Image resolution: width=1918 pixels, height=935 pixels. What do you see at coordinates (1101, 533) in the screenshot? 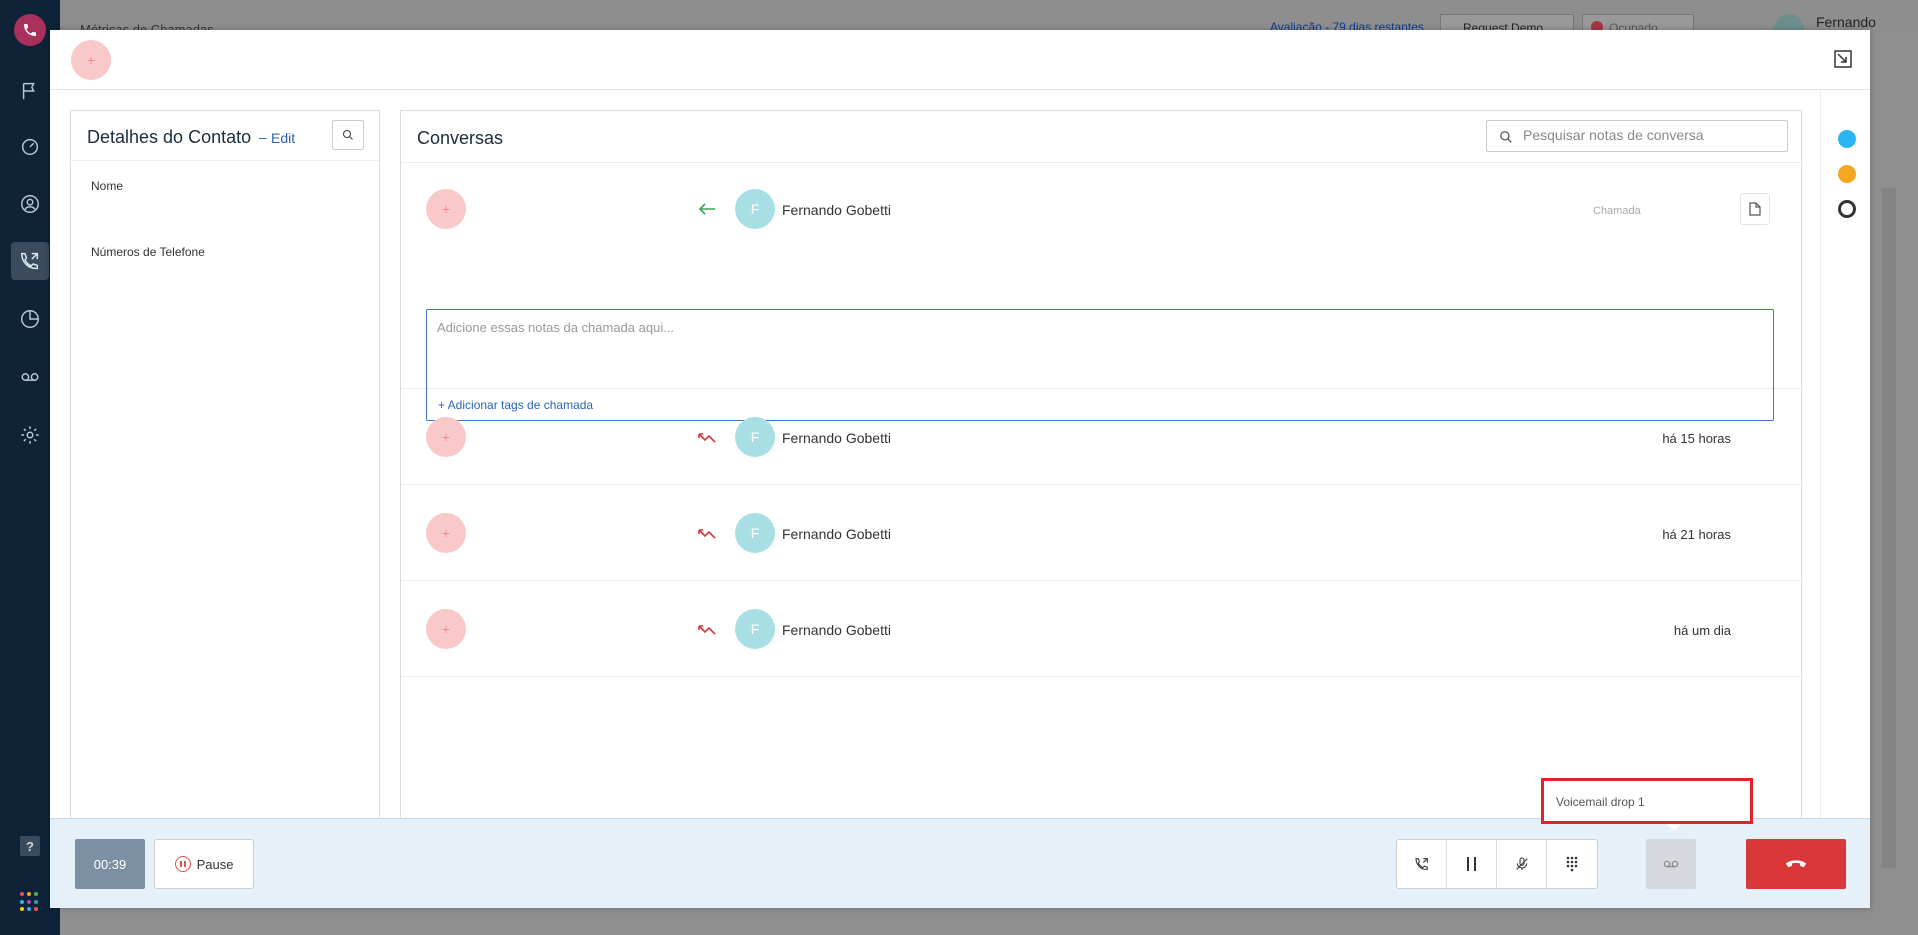
I see `conversation-row: + F Fernando Gobetti há 21 horas` at bounding box center [1101, 533].